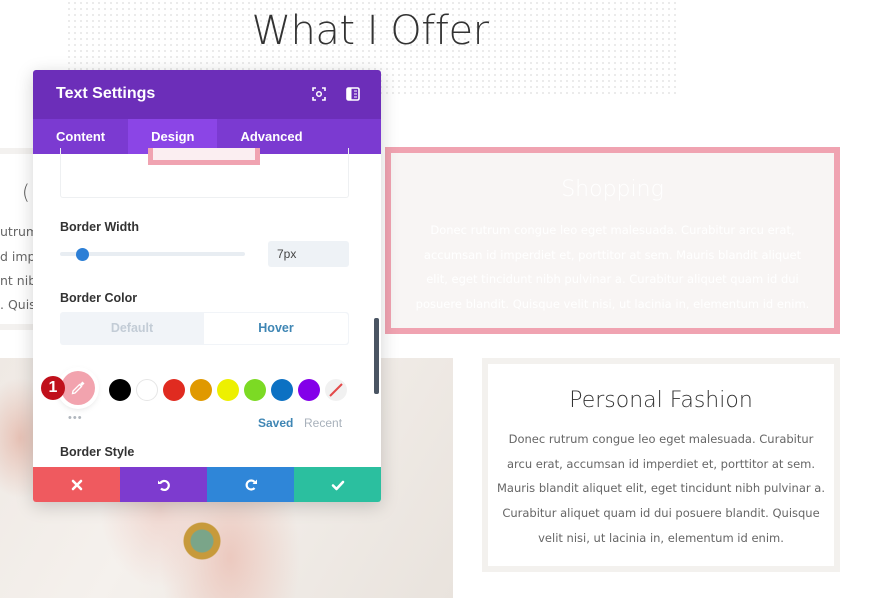  Describe the element at coordinates (204, 156) in the screenshot. I see `border-preview-sample` at that location.